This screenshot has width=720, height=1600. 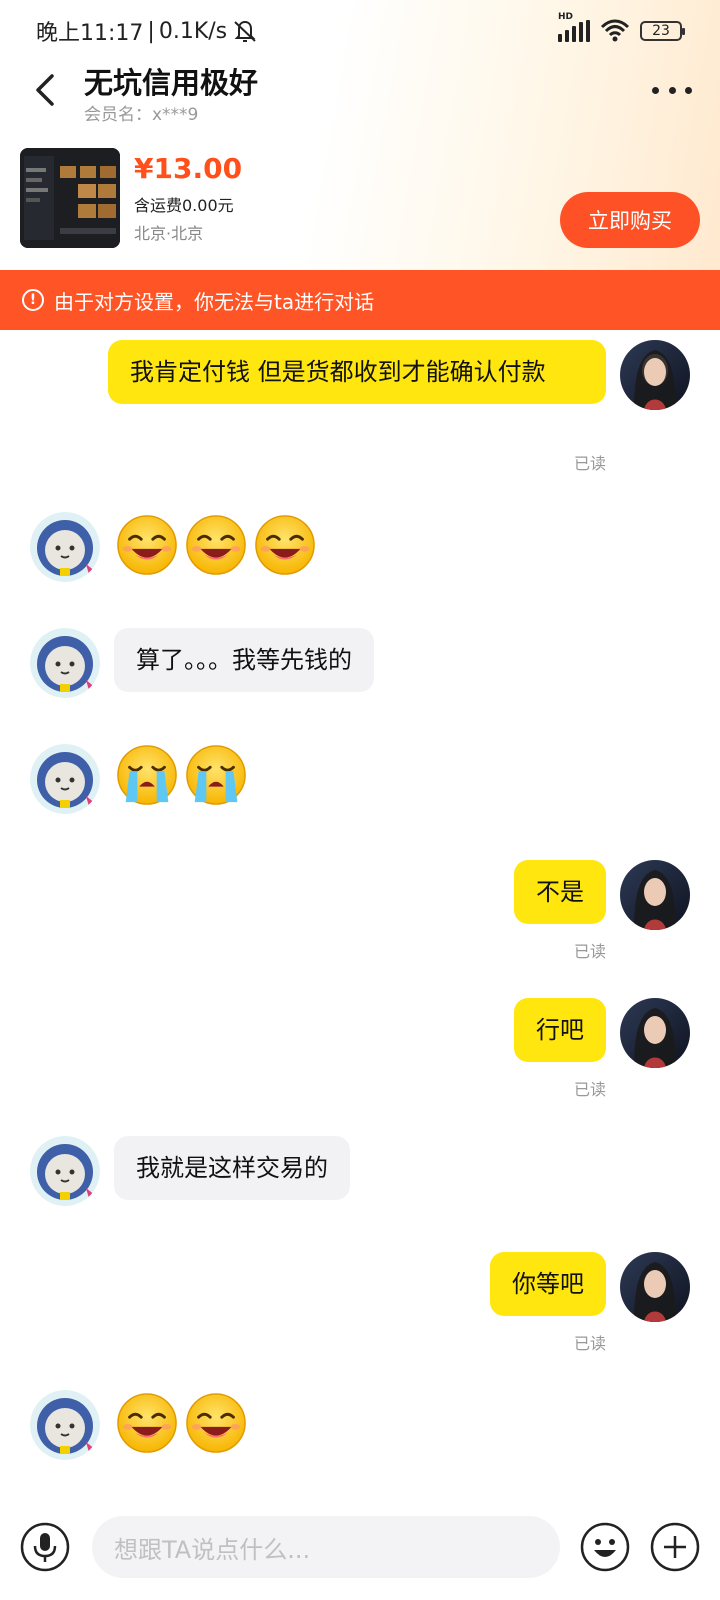 What do you see at coordinates (171, 83) in the screenshot?
I see `chat-title: 无坑信用极好` at bounding box center [171, 83].